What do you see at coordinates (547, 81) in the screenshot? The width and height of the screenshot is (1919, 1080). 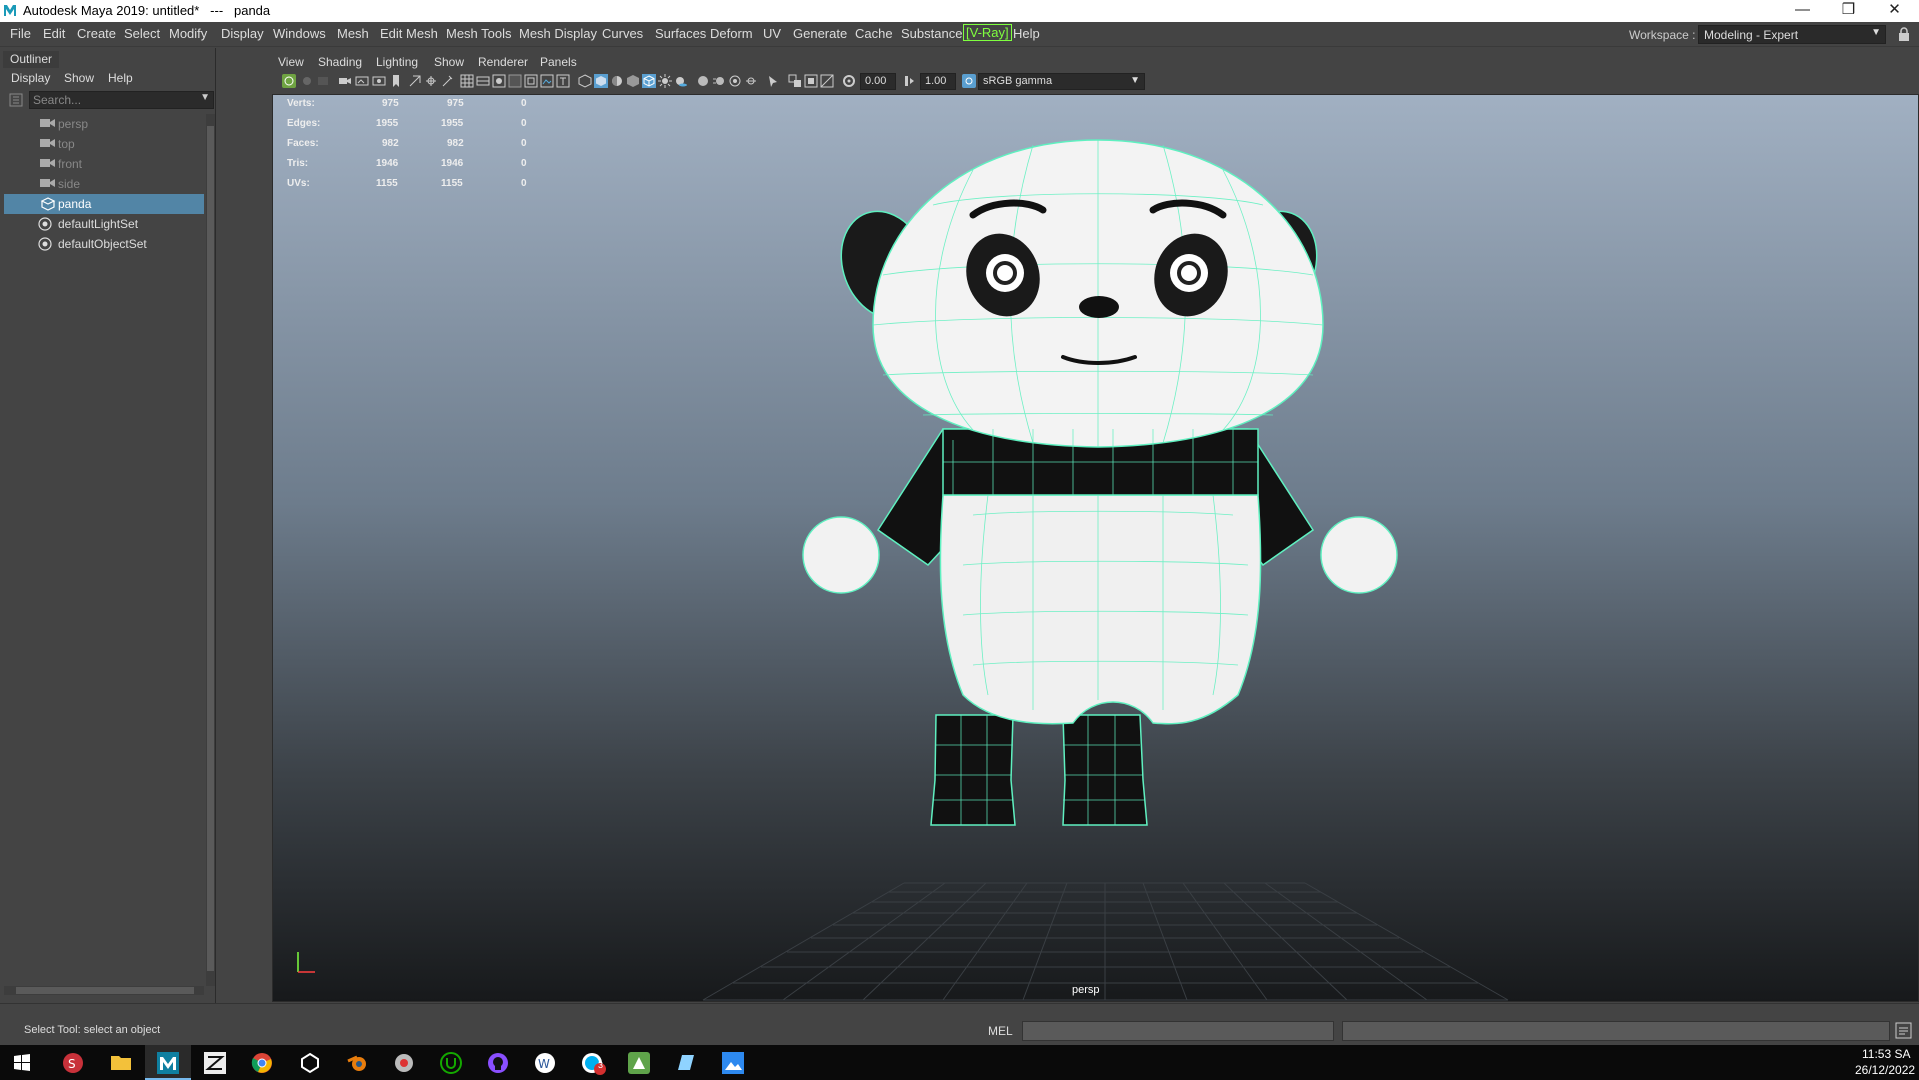 I see `isolate-select-icon` at bounding box center [547, 81].